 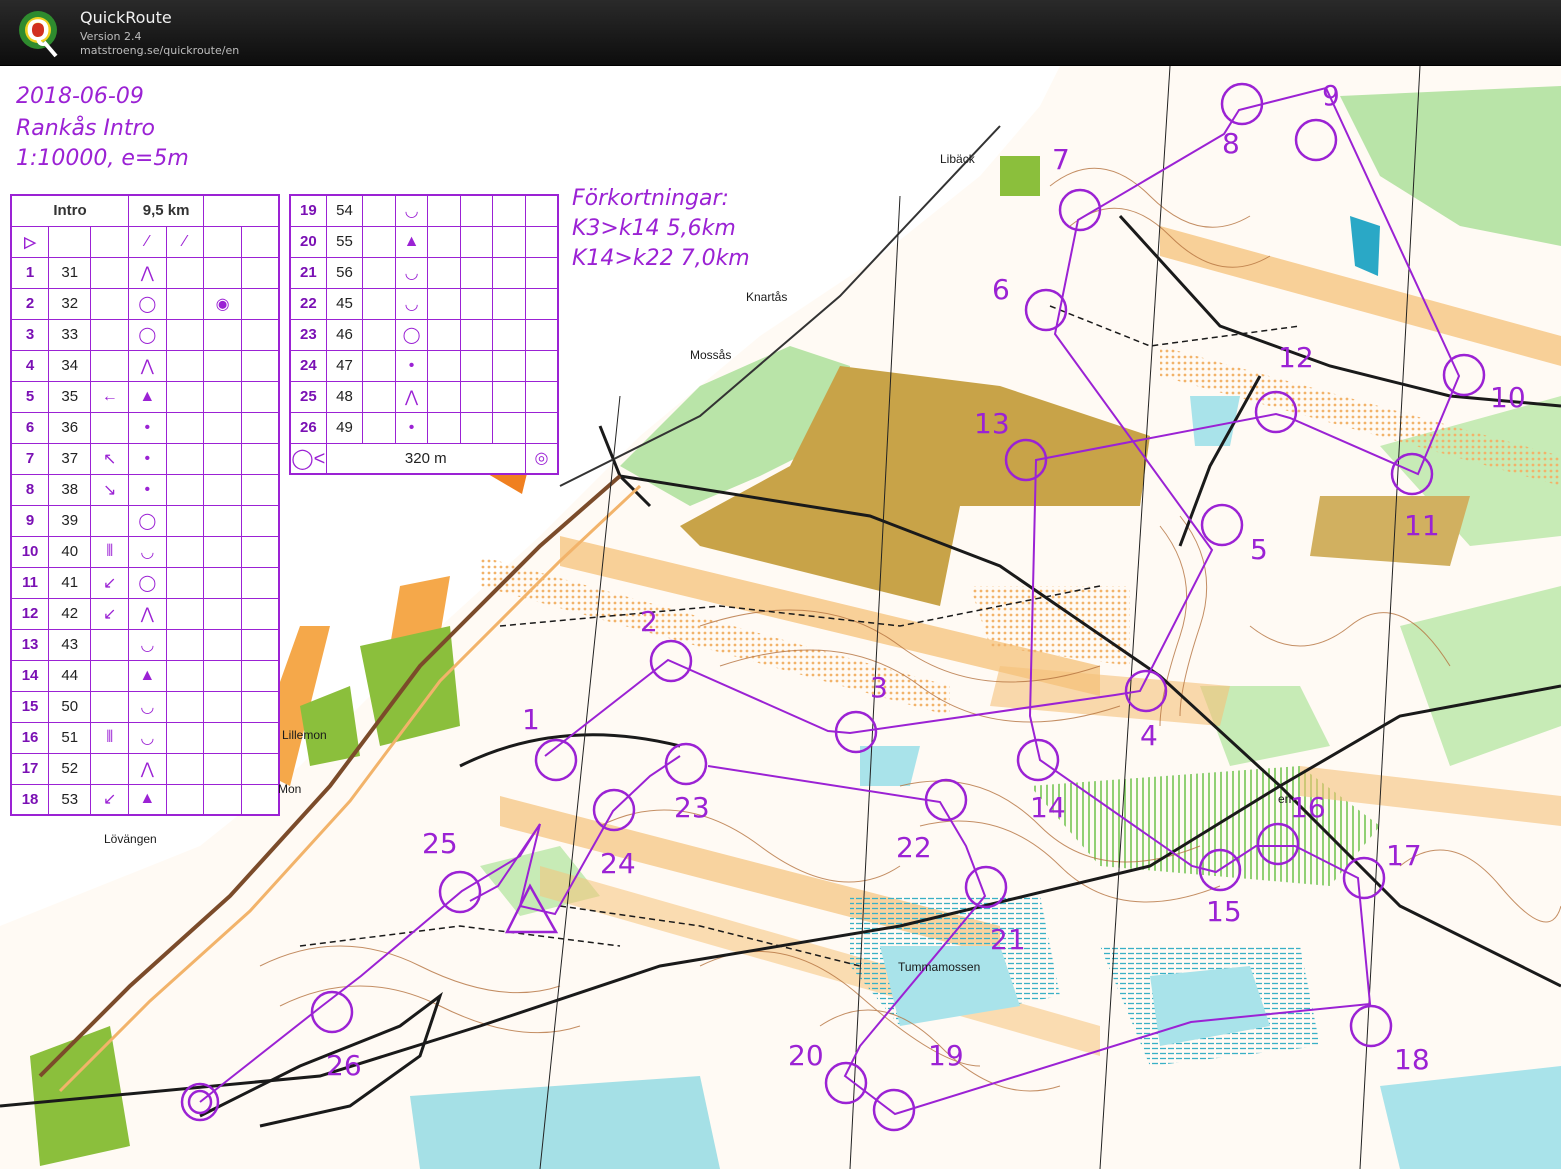 What do you see at coordinates (1008, 939) in the screenshot?
I see `control-number: 21` at bounding box center [1008, 939].